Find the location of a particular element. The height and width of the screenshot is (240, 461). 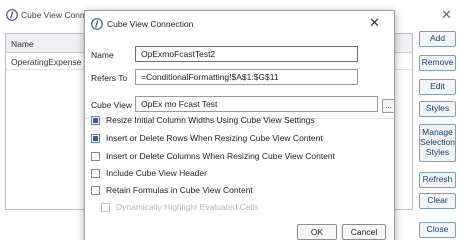

background-close-icon: ✕ is located at coordinates (446, 15).